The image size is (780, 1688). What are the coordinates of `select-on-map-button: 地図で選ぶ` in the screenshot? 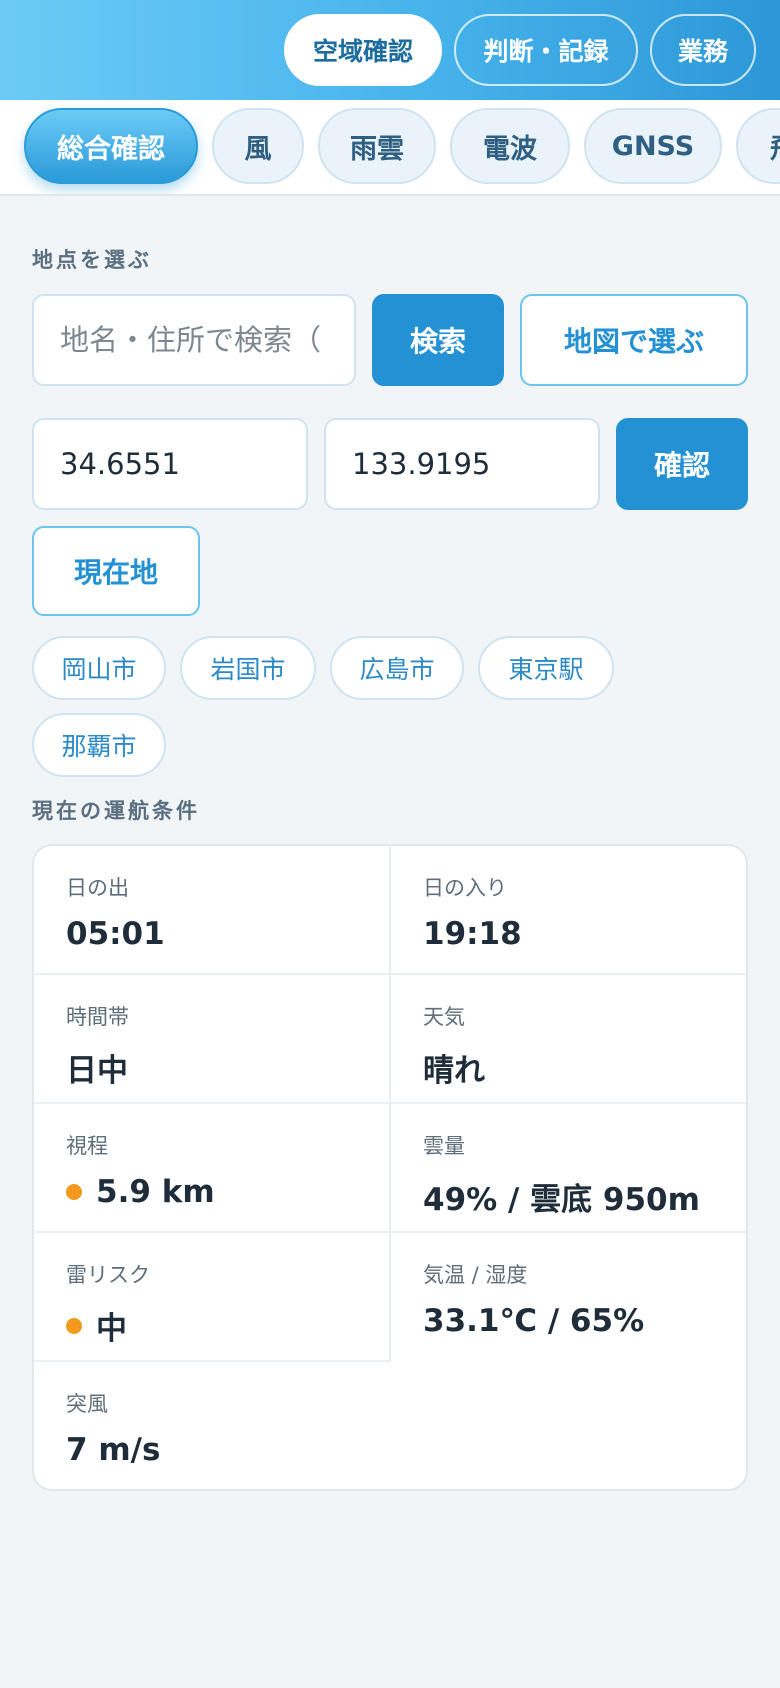 It's located at (634, 340).